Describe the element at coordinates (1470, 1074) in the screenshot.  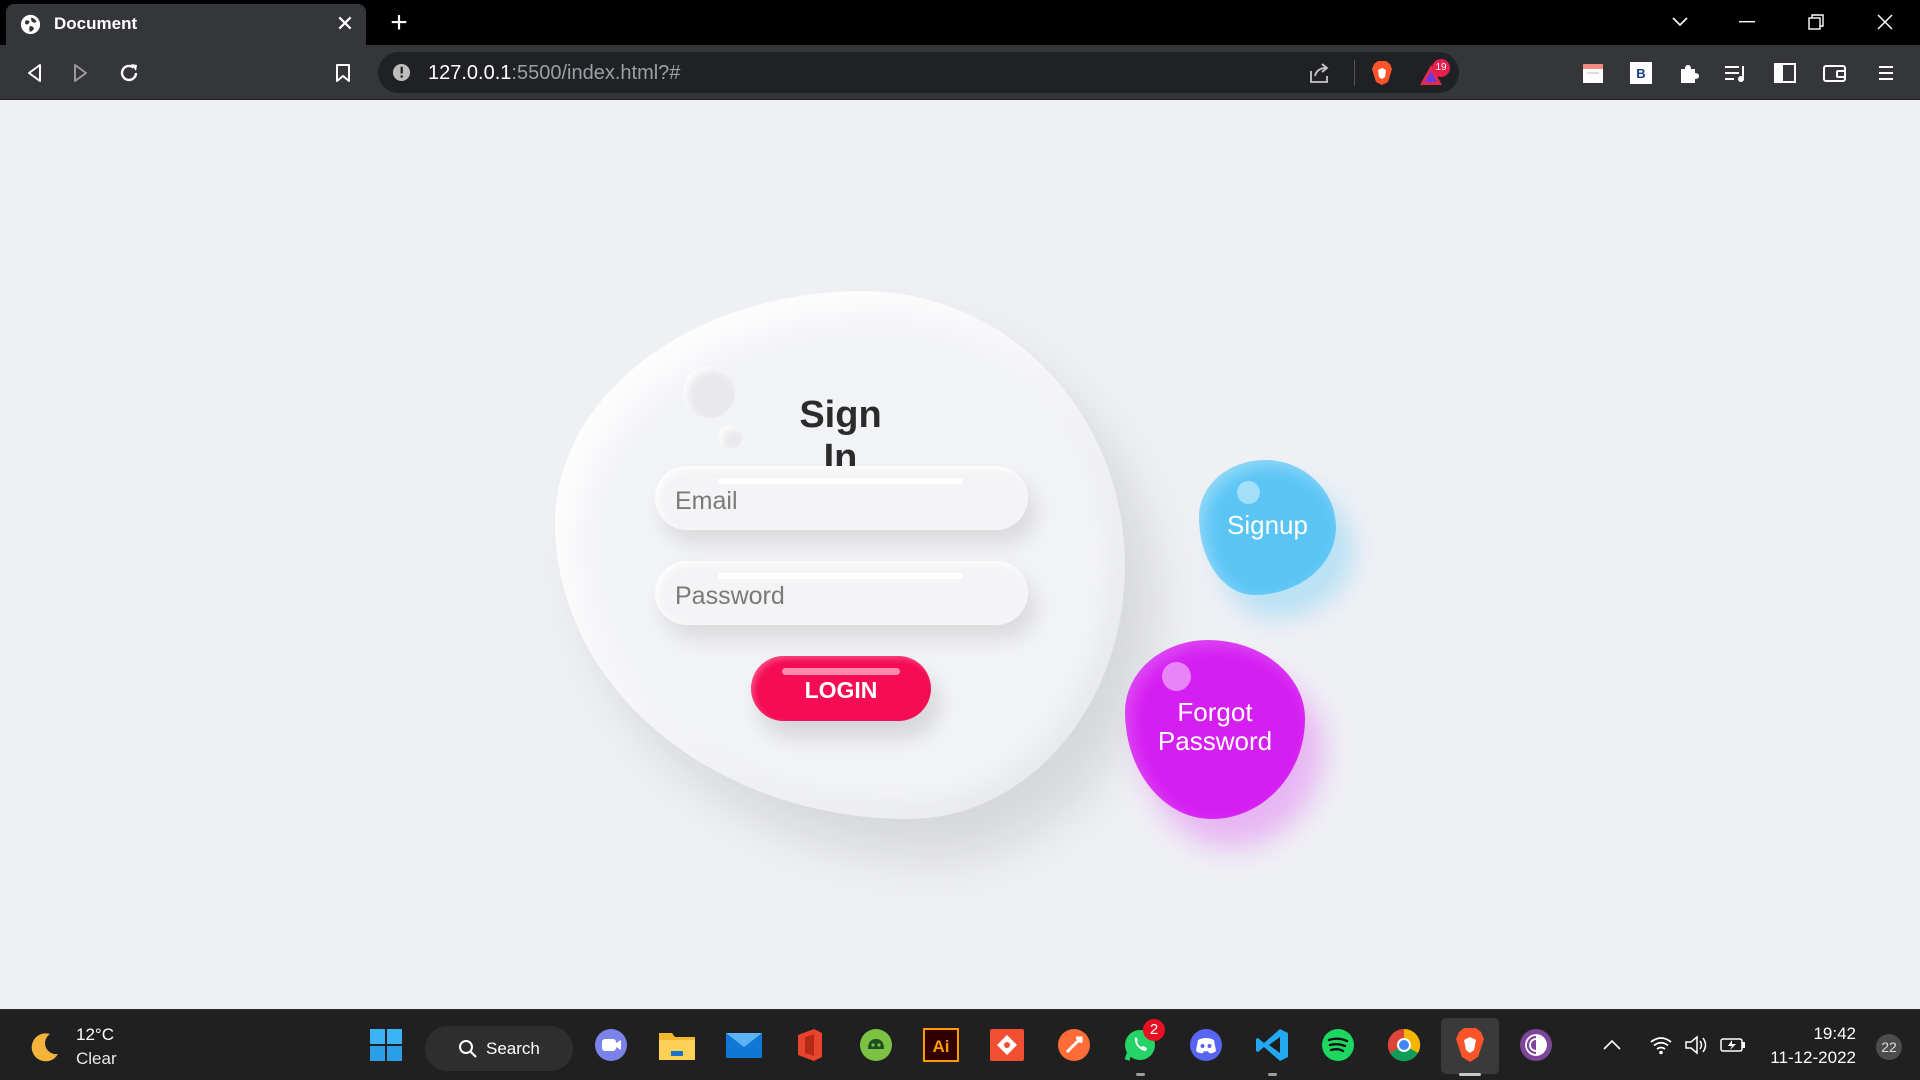
I see `active-indicator` at that location.